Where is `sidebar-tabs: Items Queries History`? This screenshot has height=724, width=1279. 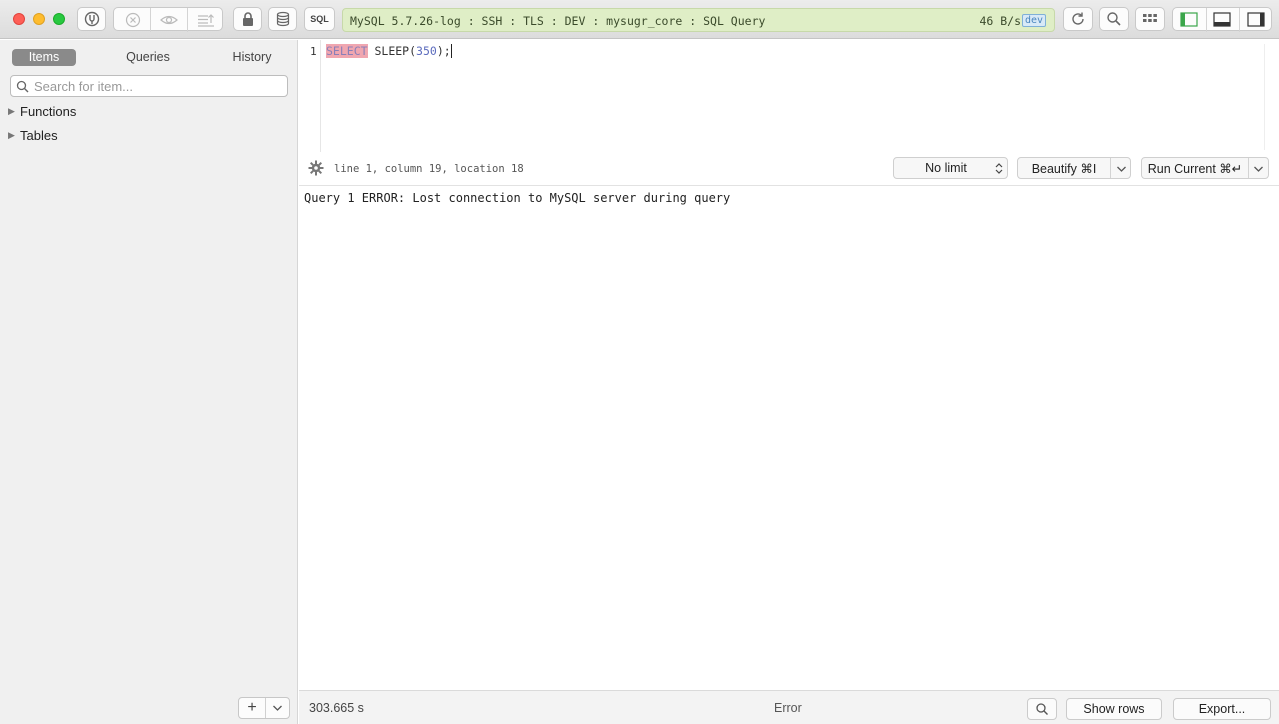
sidebar-tabs: Items Queries History is located at coordinates (150, 57).